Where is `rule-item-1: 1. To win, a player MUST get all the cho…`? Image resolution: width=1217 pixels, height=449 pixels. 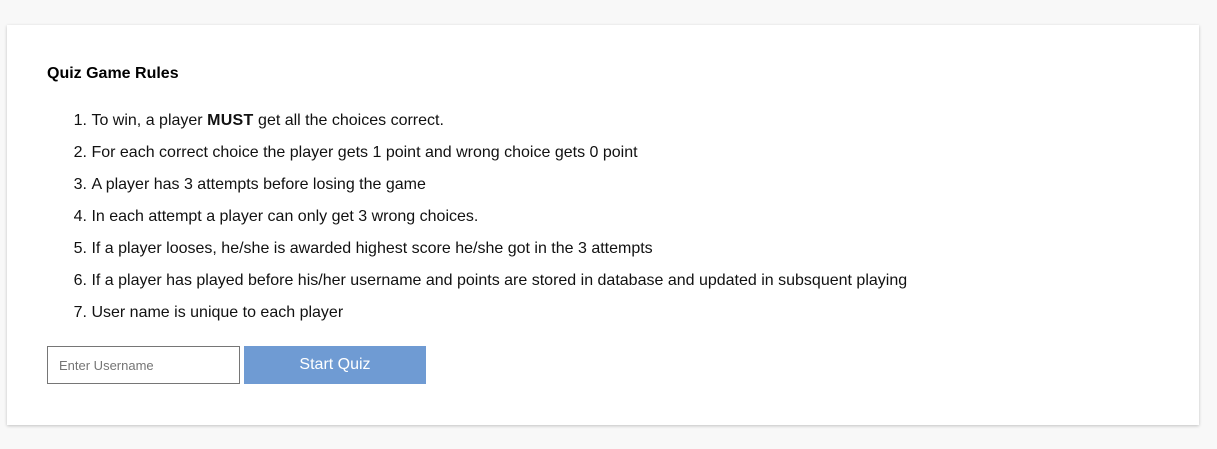 rule-item-1: 1. To win, a player MUST get all the cho… is located at coordinates (477, 126).